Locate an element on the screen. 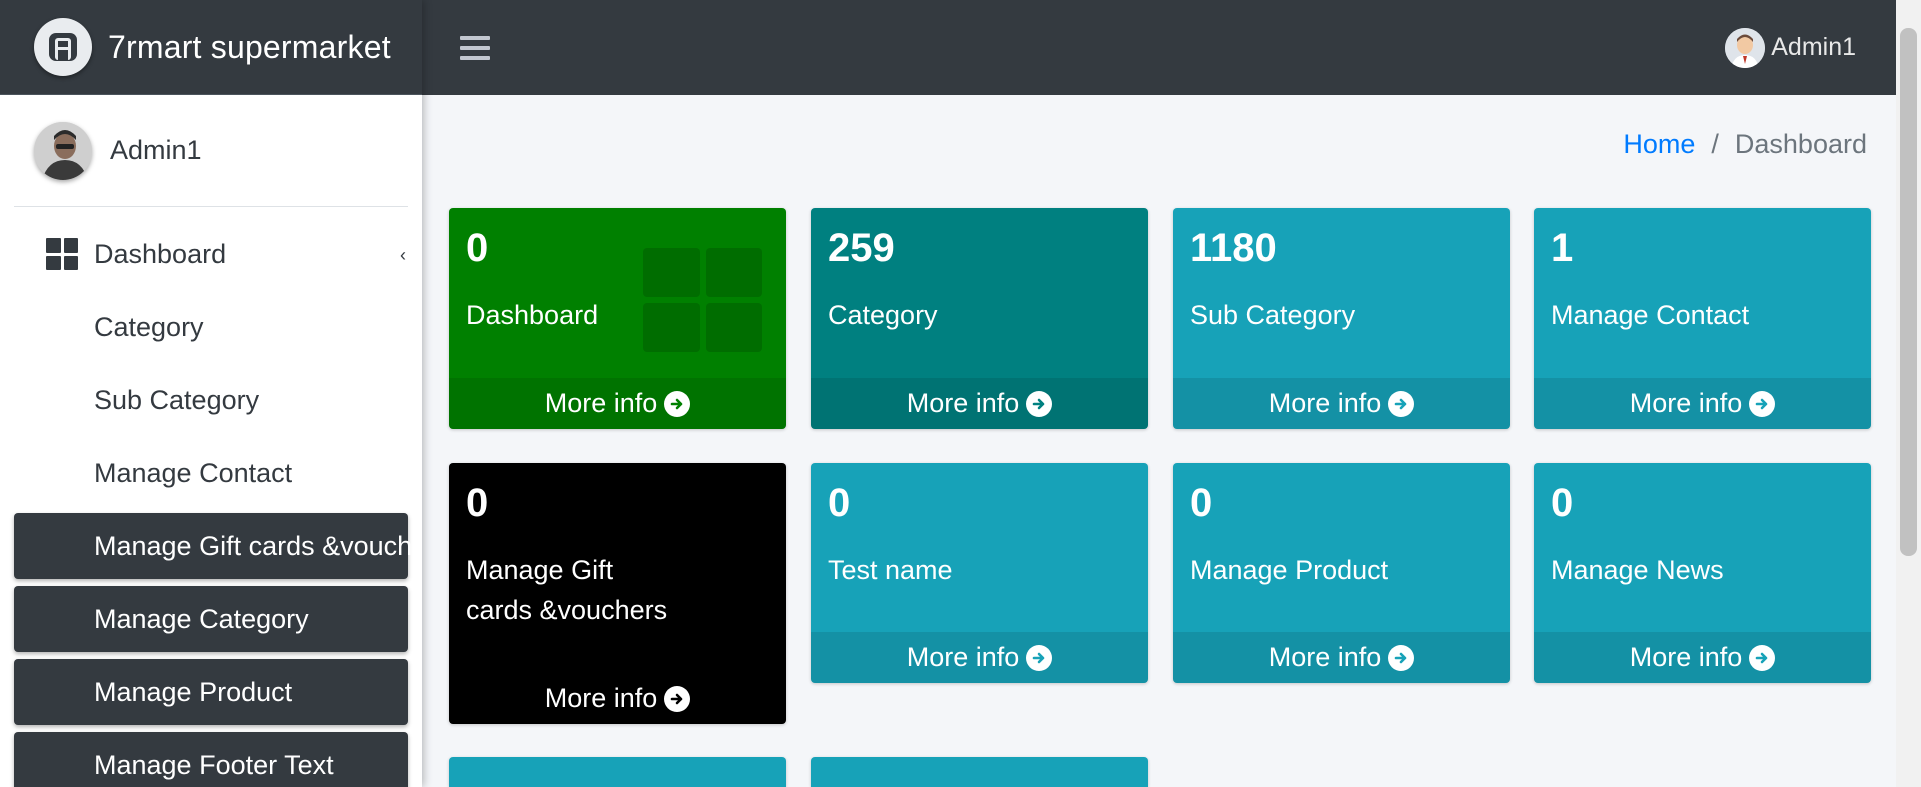 The width and height of the screenshot is (1921, 787). sidebar-item-sub-category: Sub Category is located at coordinates (211, 400).